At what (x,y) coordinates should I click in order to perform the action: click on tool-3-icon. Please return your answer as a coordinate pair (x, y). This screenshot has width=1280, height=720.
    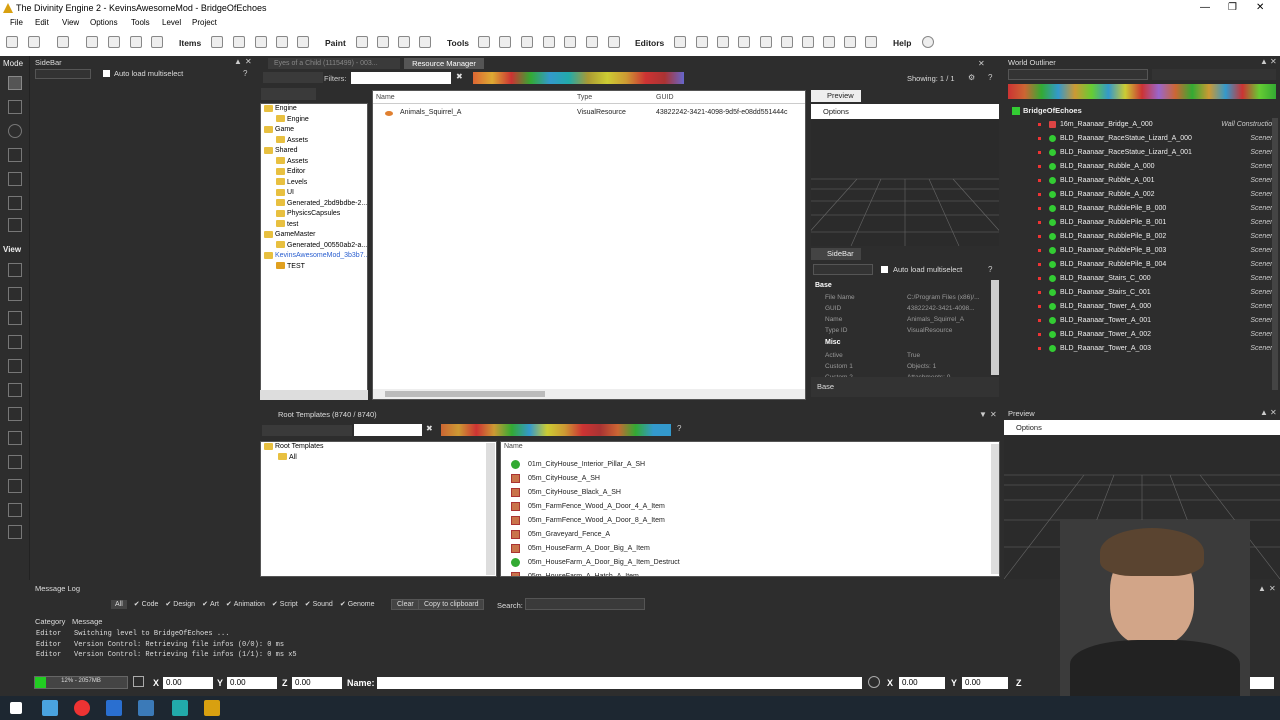
    Looking at the image, I should click on (527, 42).